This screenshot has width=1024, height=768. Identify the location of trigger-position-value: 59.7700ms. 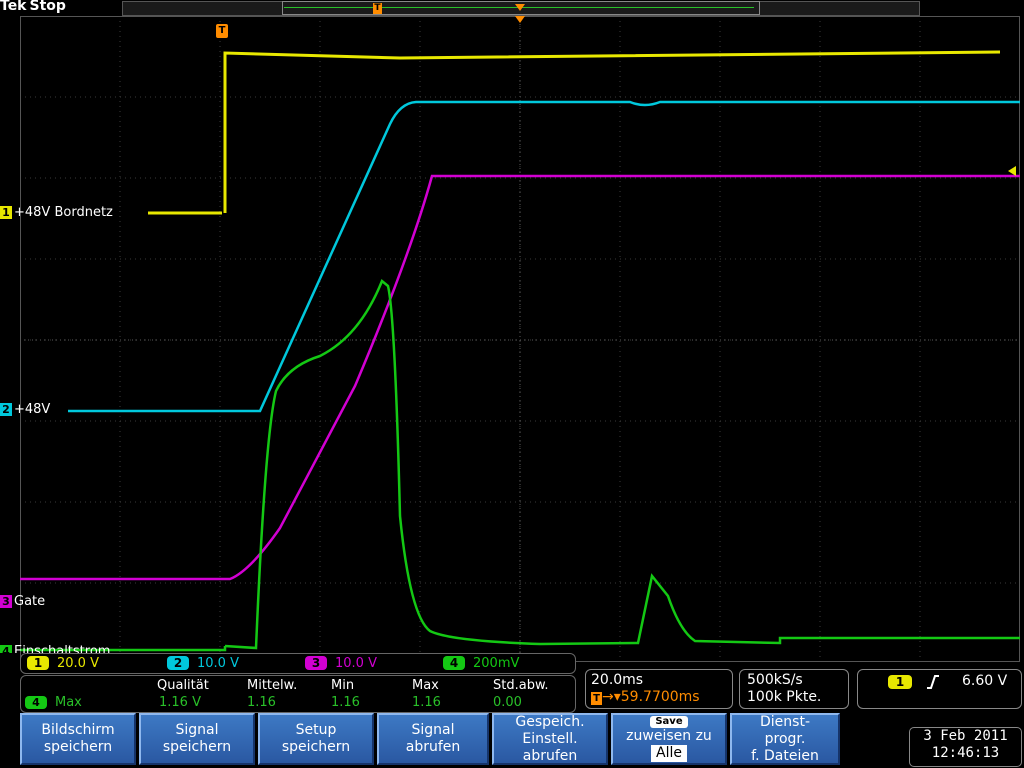
(660, 697).